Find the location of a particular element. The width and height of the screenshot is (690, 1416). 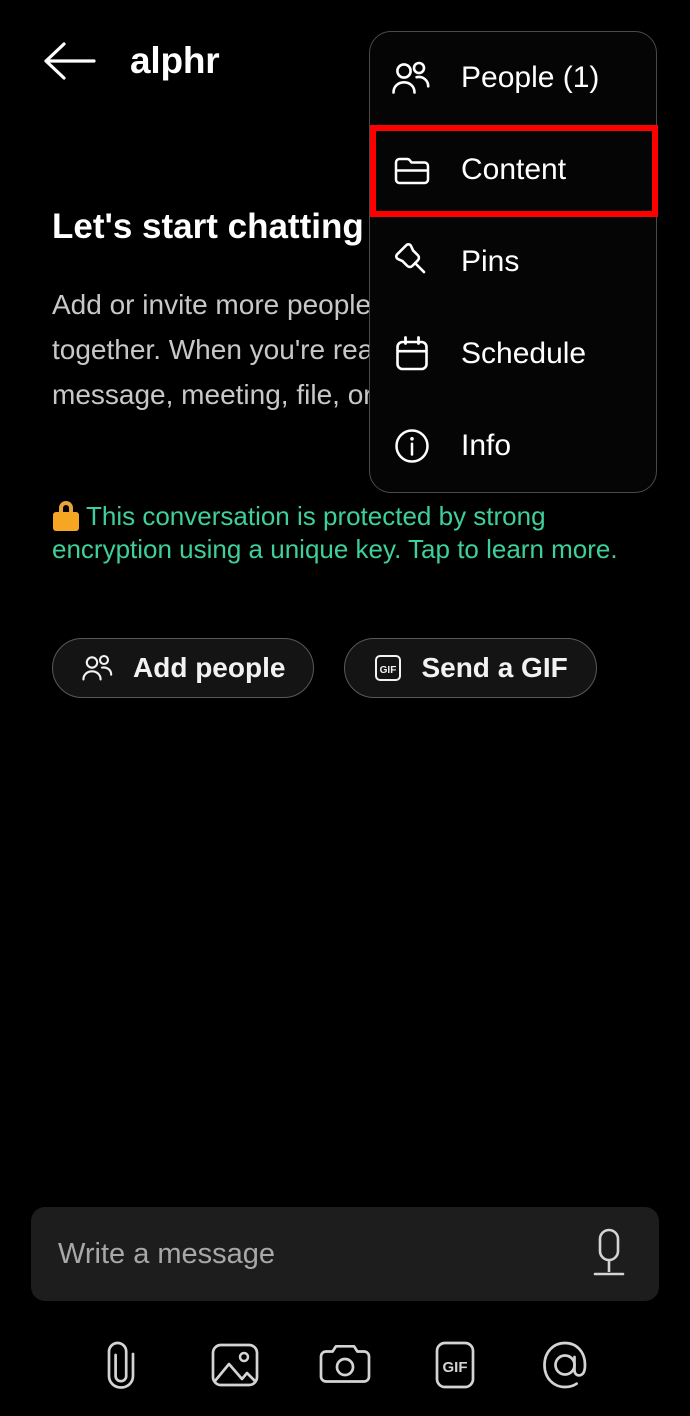

camera-icon is located at coordinates (345, 1363).